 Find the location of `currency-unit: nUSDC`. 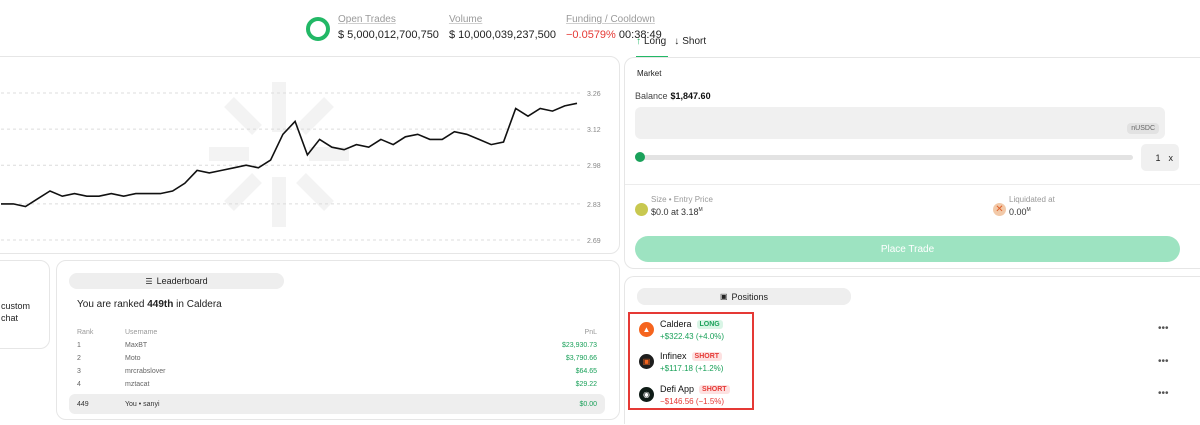

currency-unit: nUSDC is located at coordinates (1143, 128).